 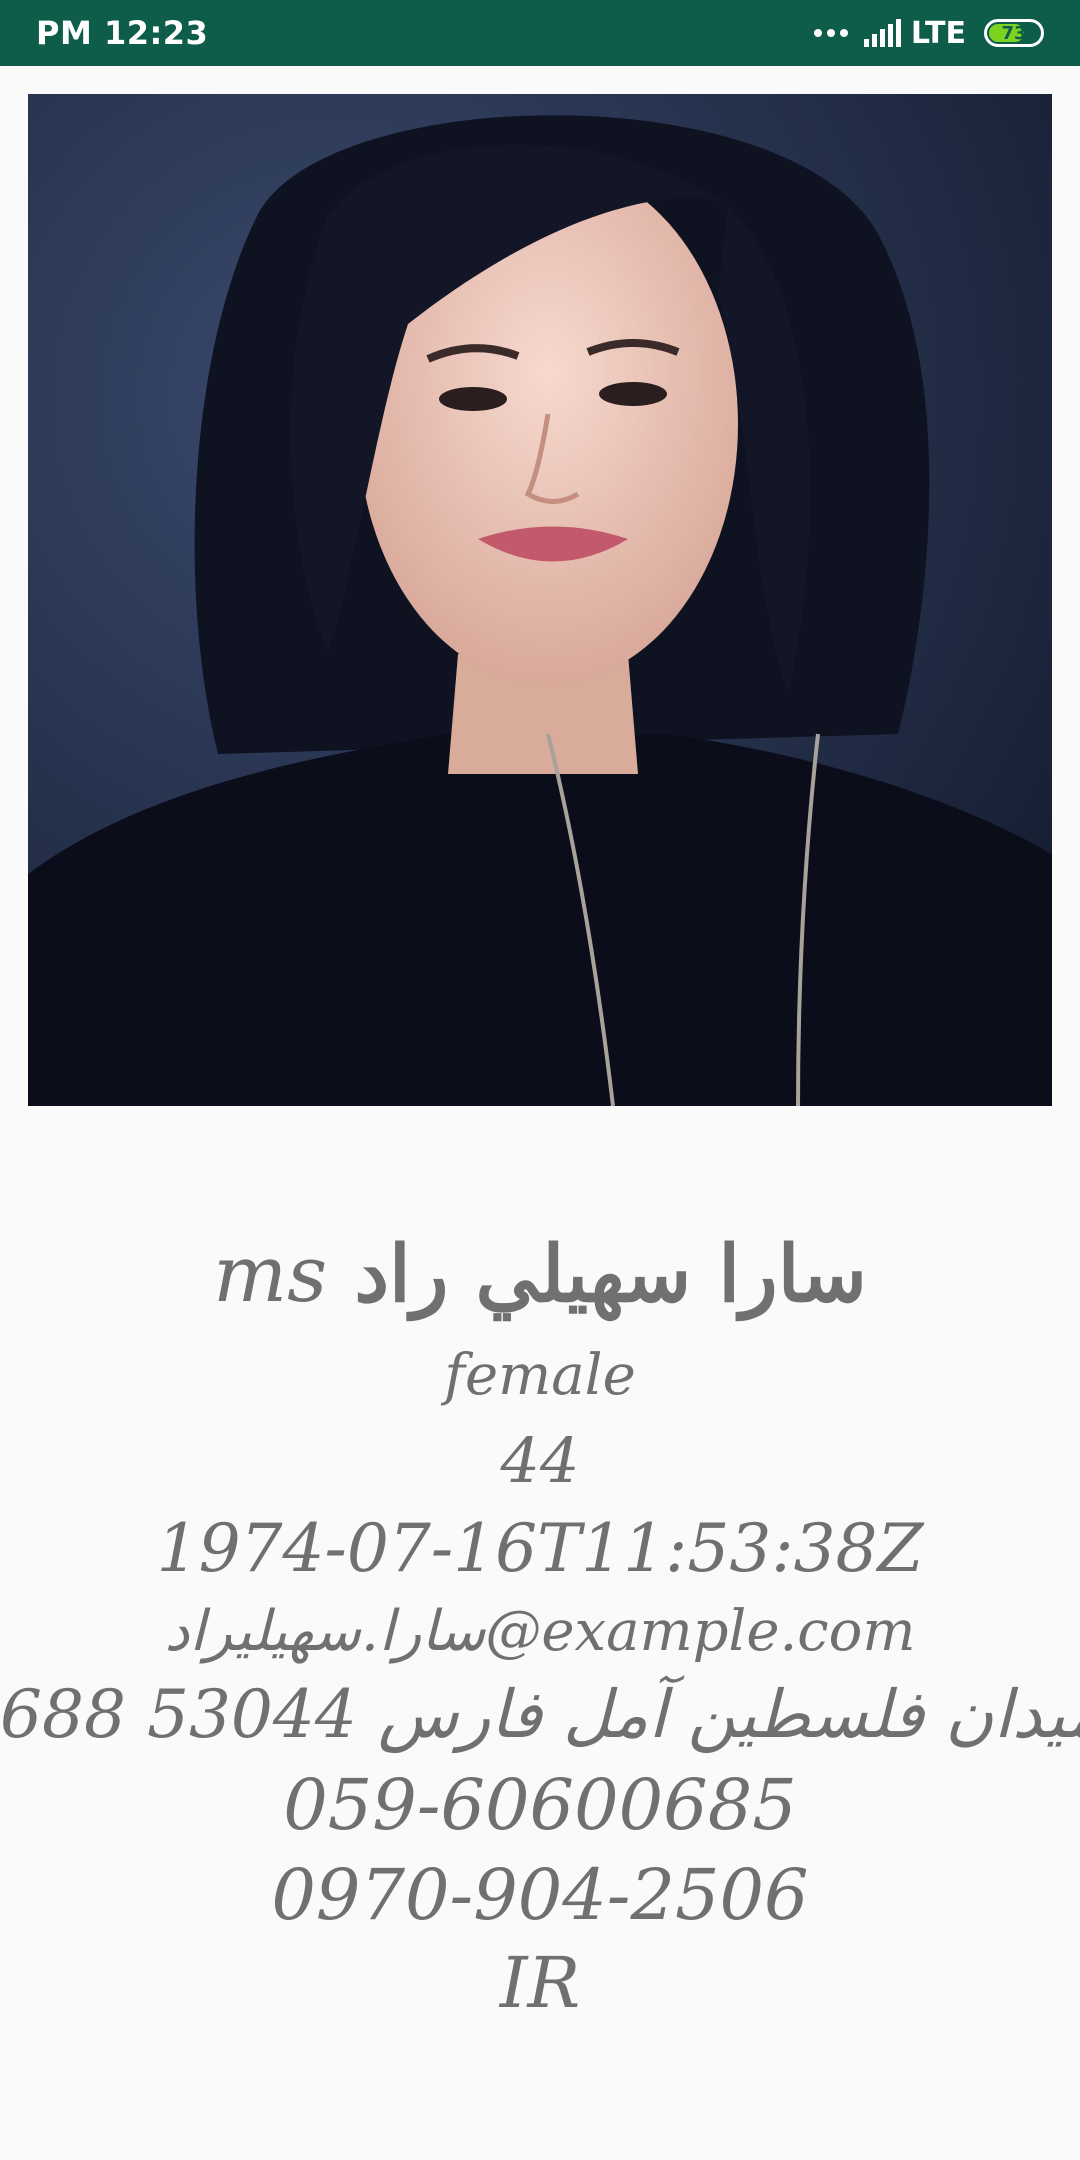 I want to click on age: 44, so click(x=540, y=1460).